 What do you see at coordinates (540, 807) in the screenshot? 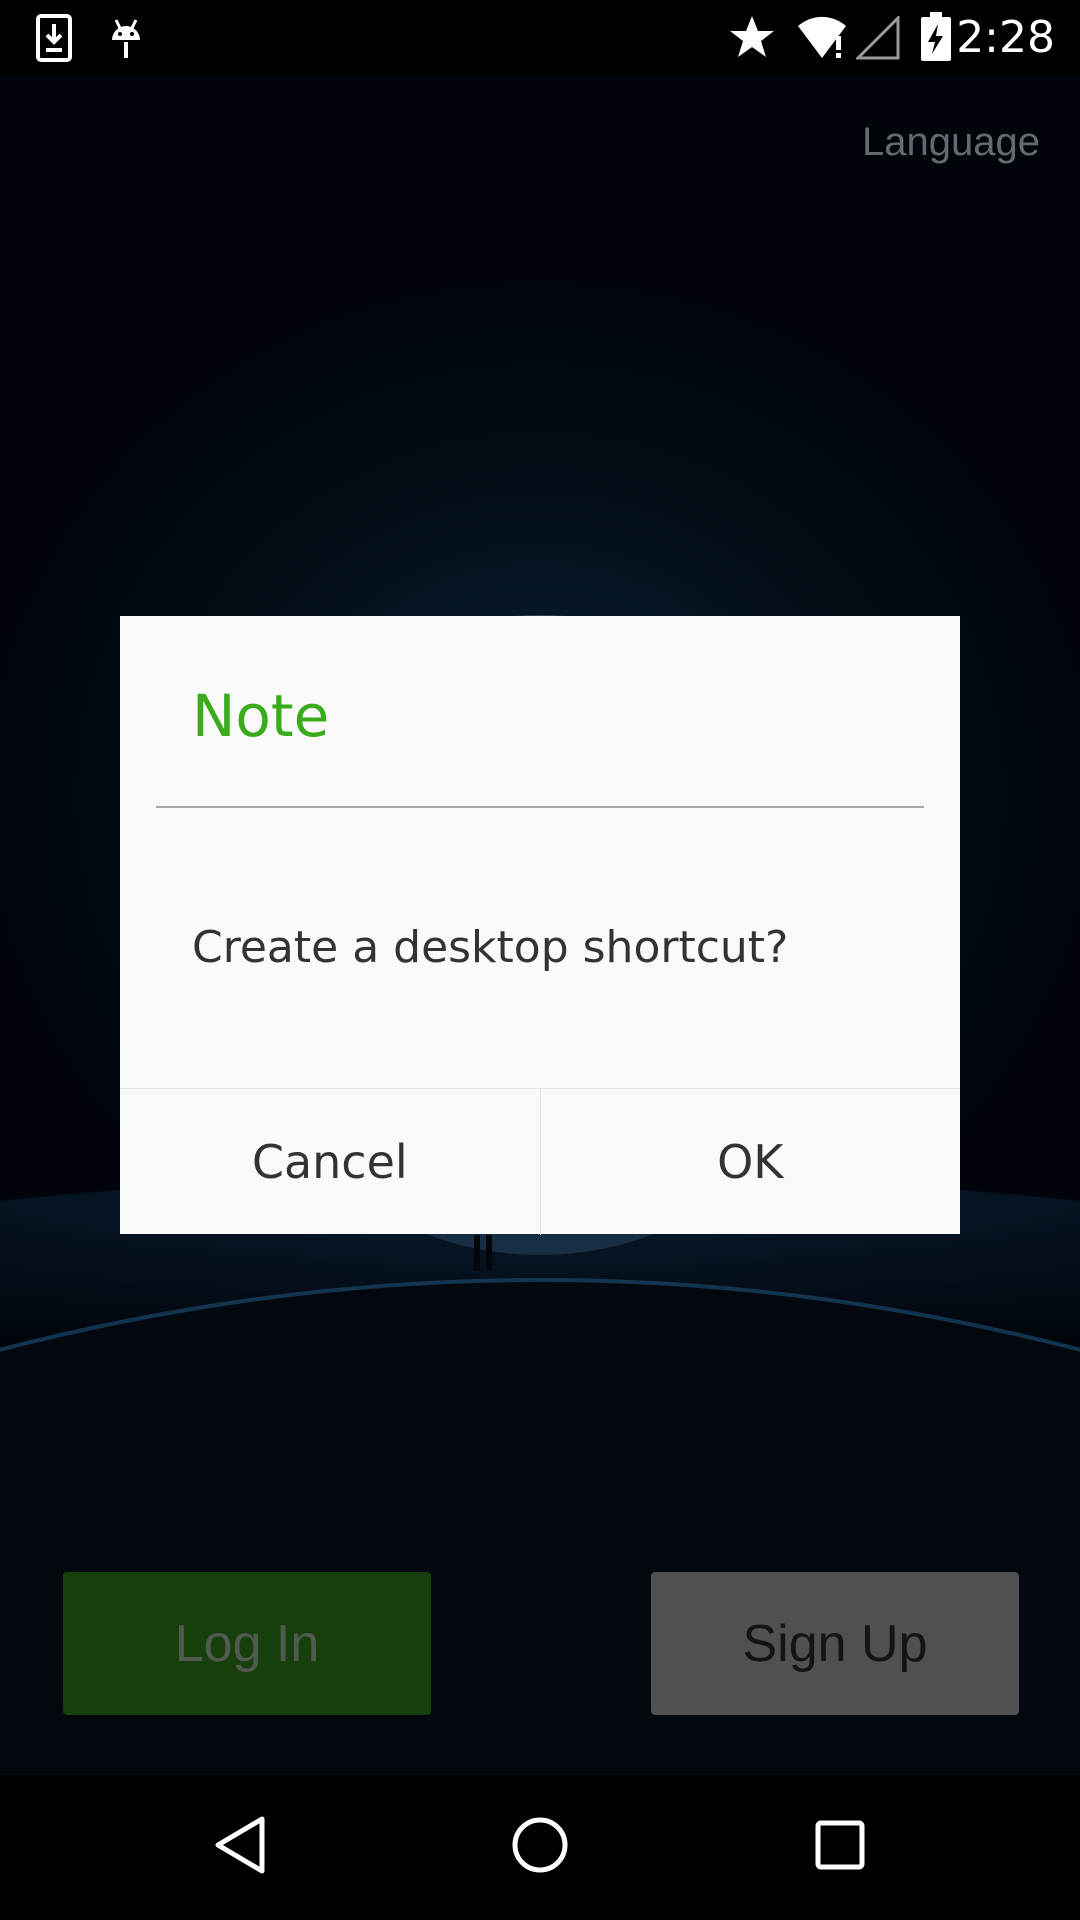
I see `dialog-divider` at bounding box center [540, 807].